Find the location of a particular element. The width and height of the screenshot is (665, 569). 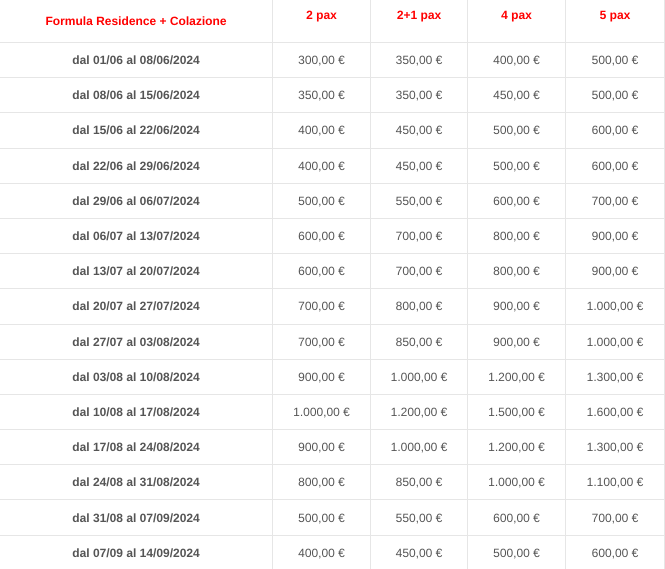

table-cell: dal 27/07 al 03/08/2024 is located at coordinates (136, 341).